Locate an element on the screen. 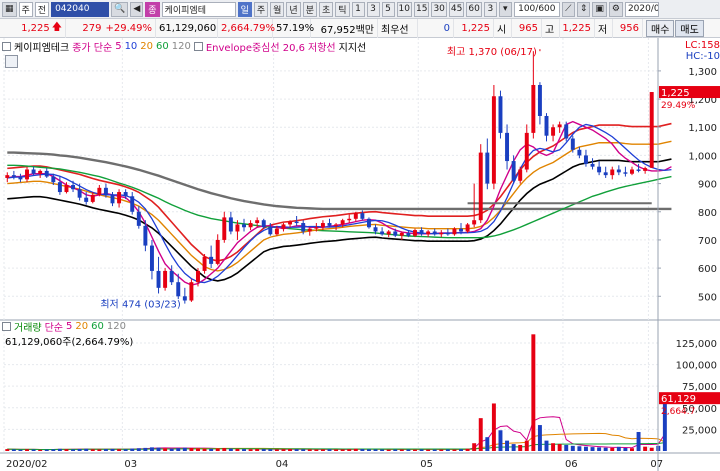  legend-ma-label: 종가 단순 is located at coordinates (92, 48).